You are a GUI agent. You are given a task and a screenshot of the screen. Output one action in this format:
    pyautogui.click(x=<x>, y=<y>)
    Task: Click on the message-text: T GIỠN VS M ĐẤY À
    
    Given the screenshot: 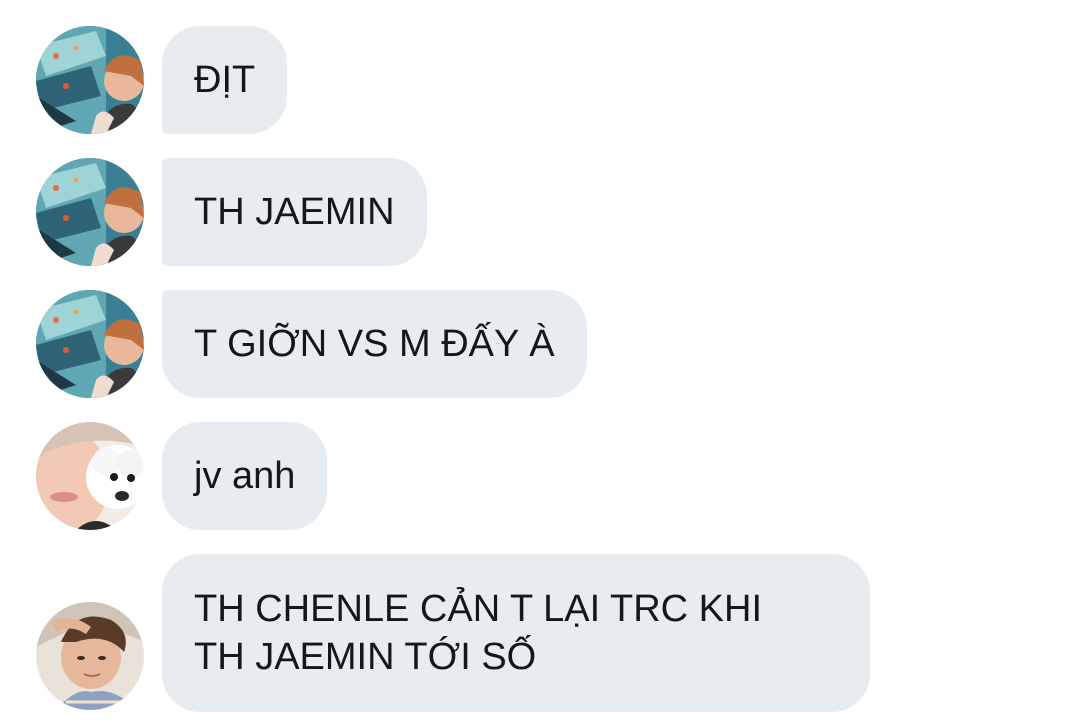 What is the action you would take?
    pyautogui.click(x=374, y=344)
    